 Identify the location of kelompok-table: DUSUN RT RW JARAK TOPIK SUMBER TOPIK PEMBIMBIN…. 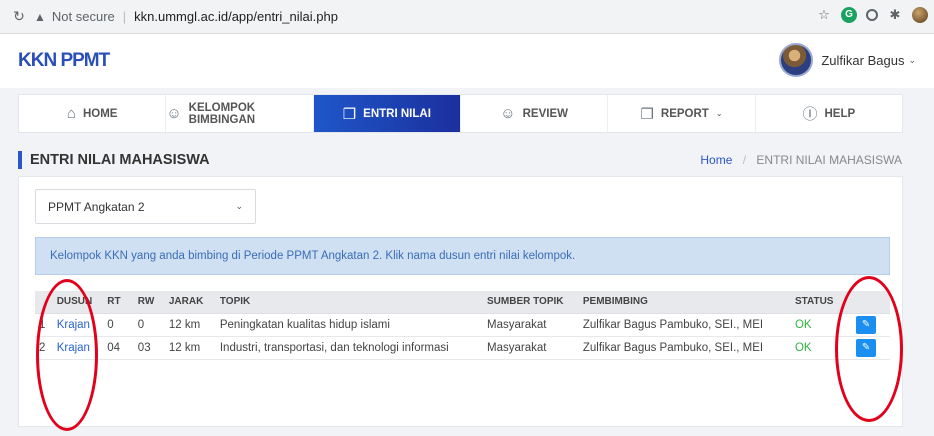
(462, 325).